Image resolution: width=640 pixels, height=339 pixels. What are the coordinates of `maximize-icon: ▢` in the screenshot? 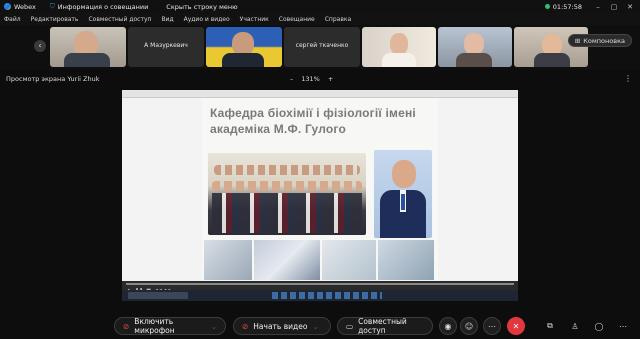 It's located at (614, 7).